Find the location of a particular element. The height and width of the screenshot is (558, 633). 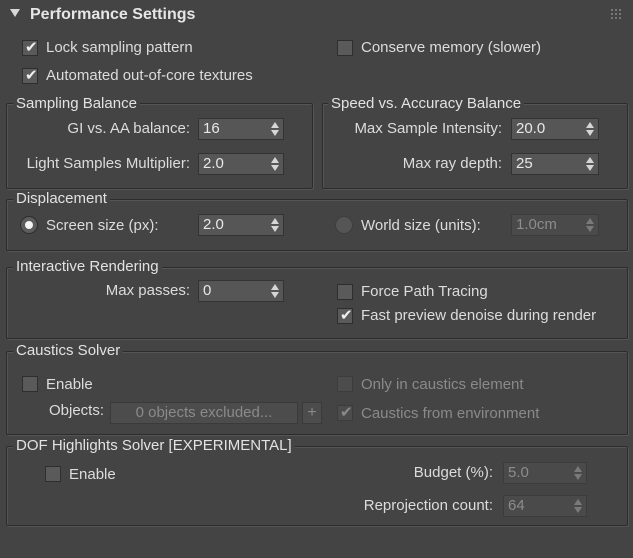

force-path-tracing-checkbox is located at coordinates (345, 292).